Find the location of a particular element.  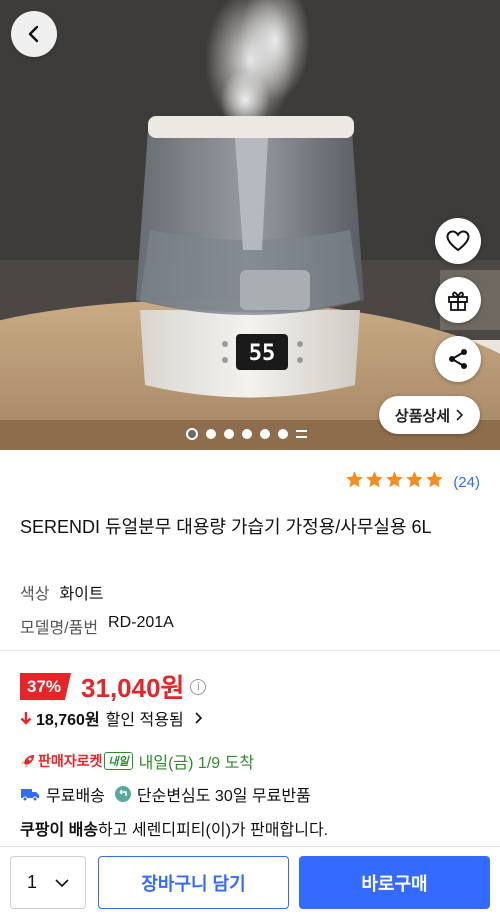

chevron-down-icon is located at coordinates (62, 882).